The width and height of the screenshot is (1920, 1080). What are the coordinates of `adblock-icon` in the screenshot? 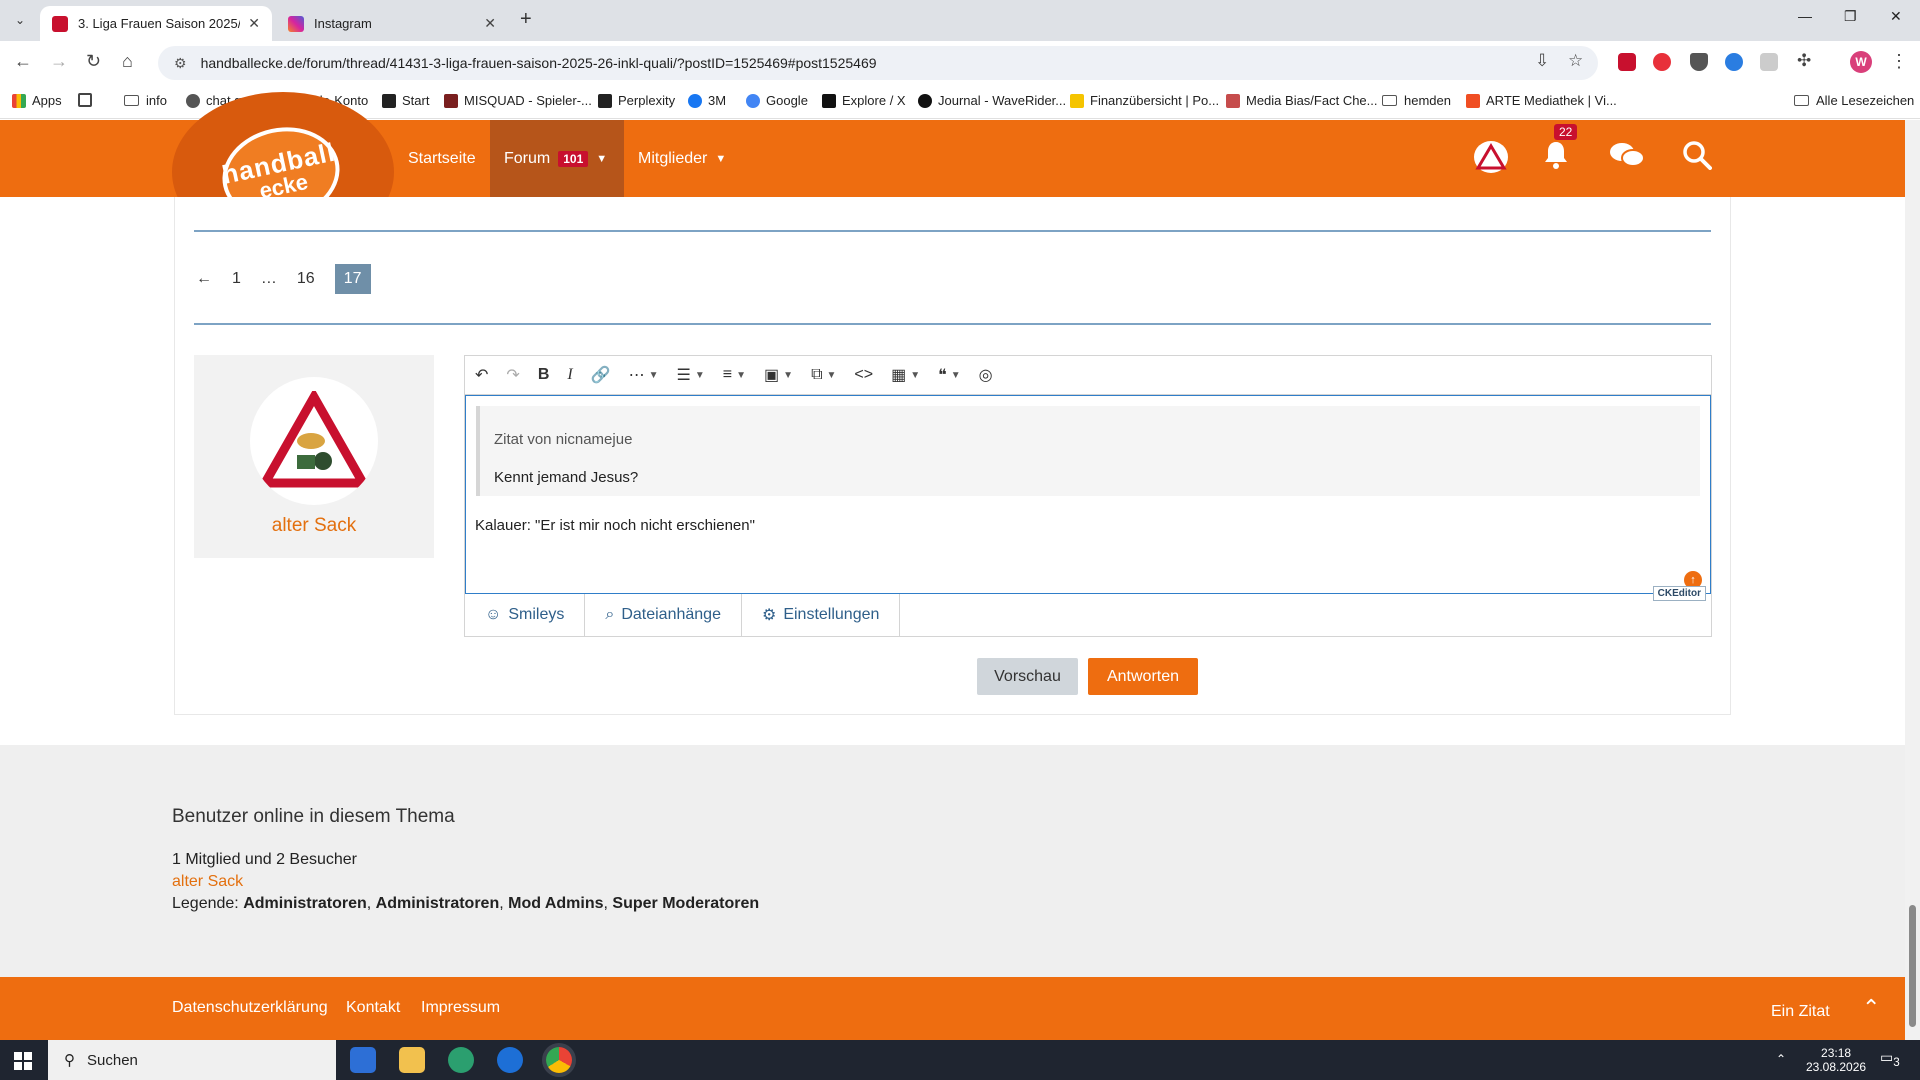 It's located at (1662, 62).